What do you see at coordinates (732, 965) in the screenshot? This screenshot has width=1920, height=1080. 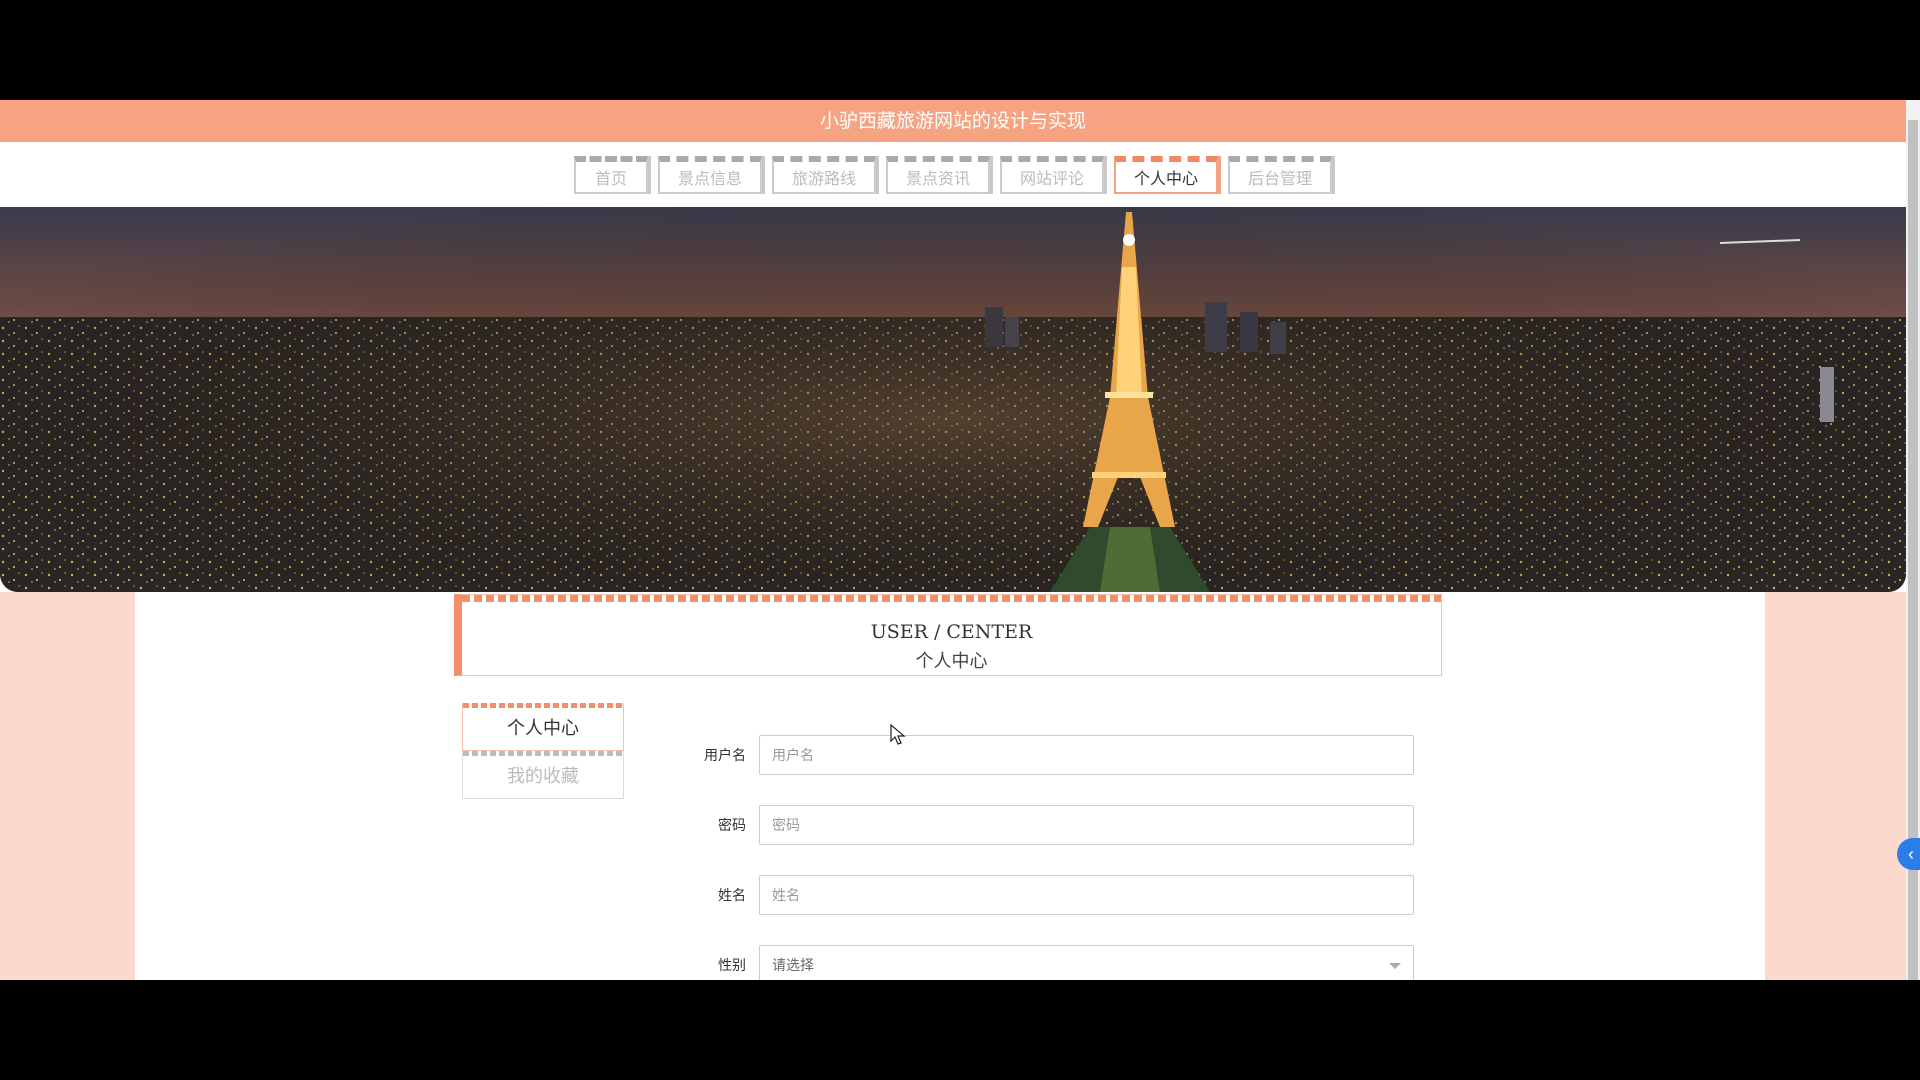 I see `gender-label: 性别` at bounding box center [732, 965].